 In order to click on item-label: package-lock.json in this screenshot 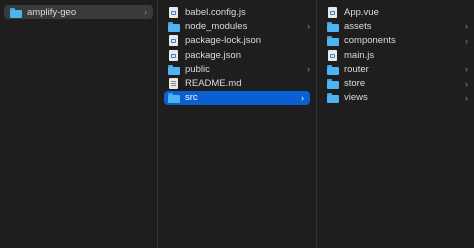, I will do `click(223, 41)`.